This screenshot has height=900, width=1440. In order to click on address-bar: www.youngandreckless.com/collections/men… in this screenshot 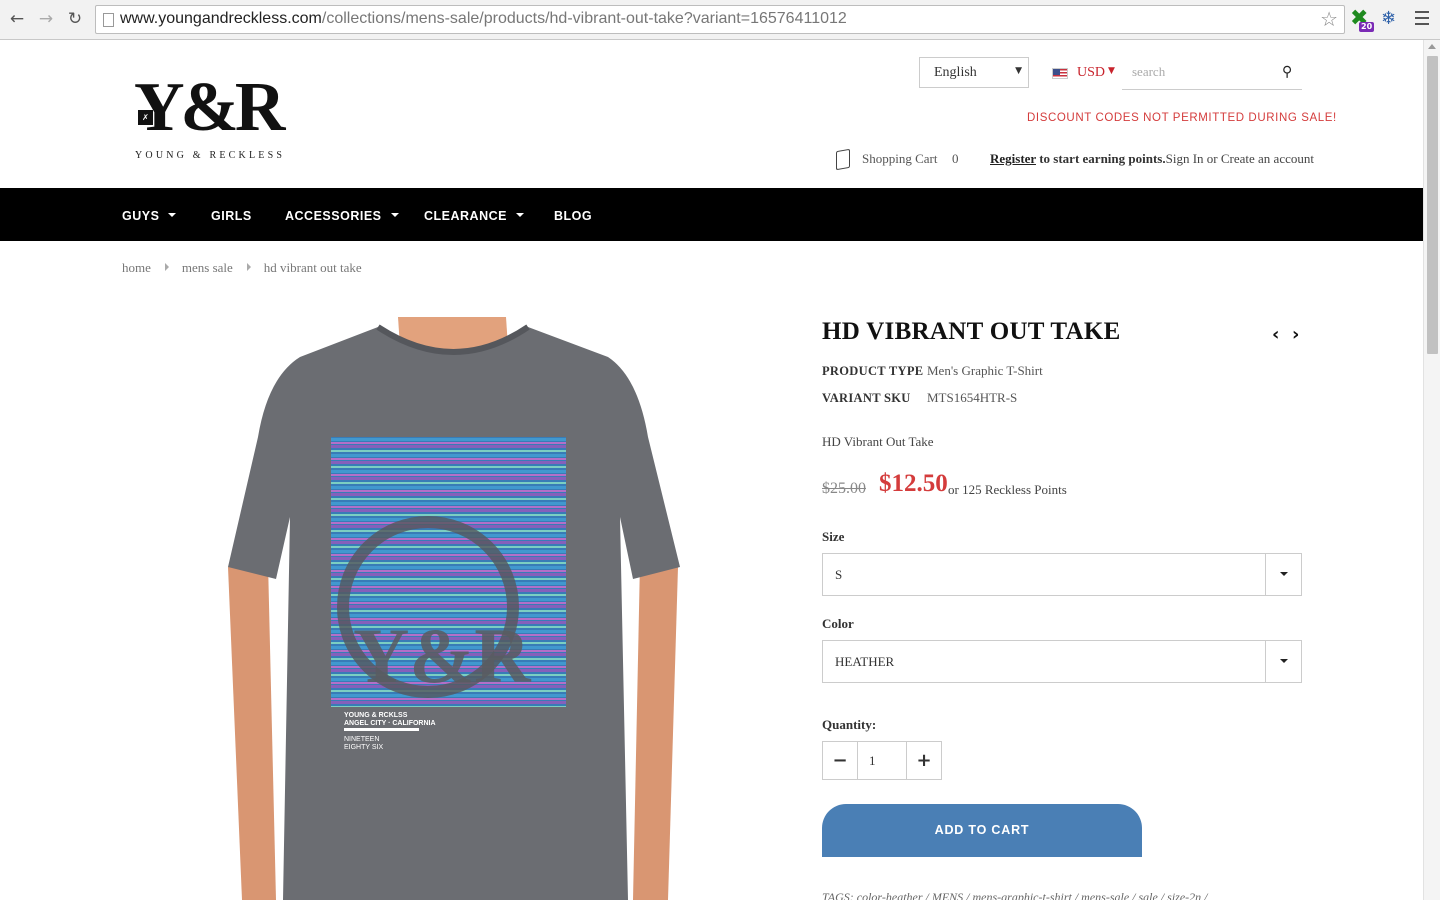, I will do `click(720, 19)`.